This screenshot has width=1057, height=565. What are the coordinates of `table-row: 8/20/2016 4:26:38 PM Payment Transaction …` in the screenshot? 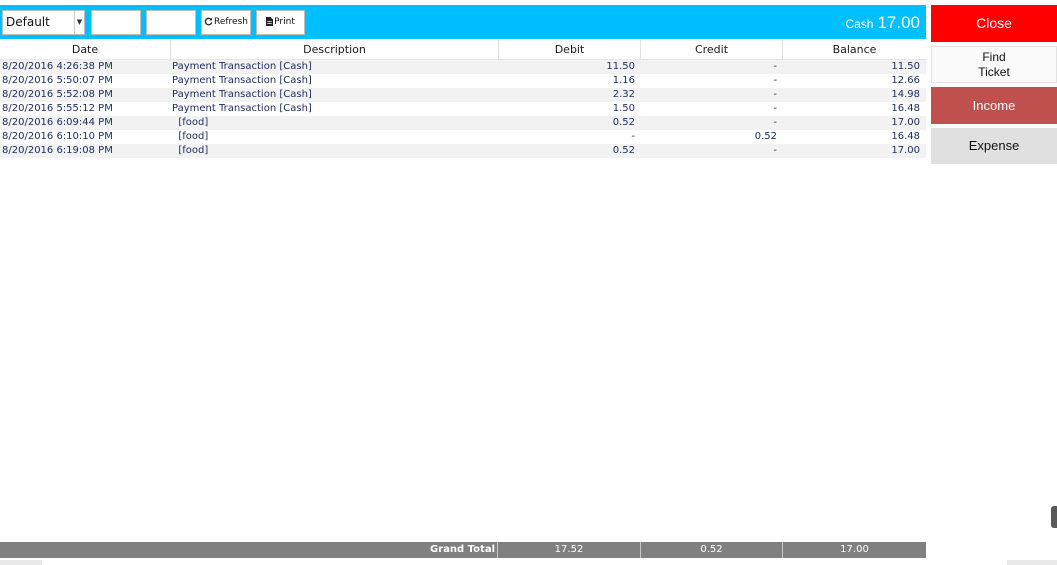 It's located at (463, 67).